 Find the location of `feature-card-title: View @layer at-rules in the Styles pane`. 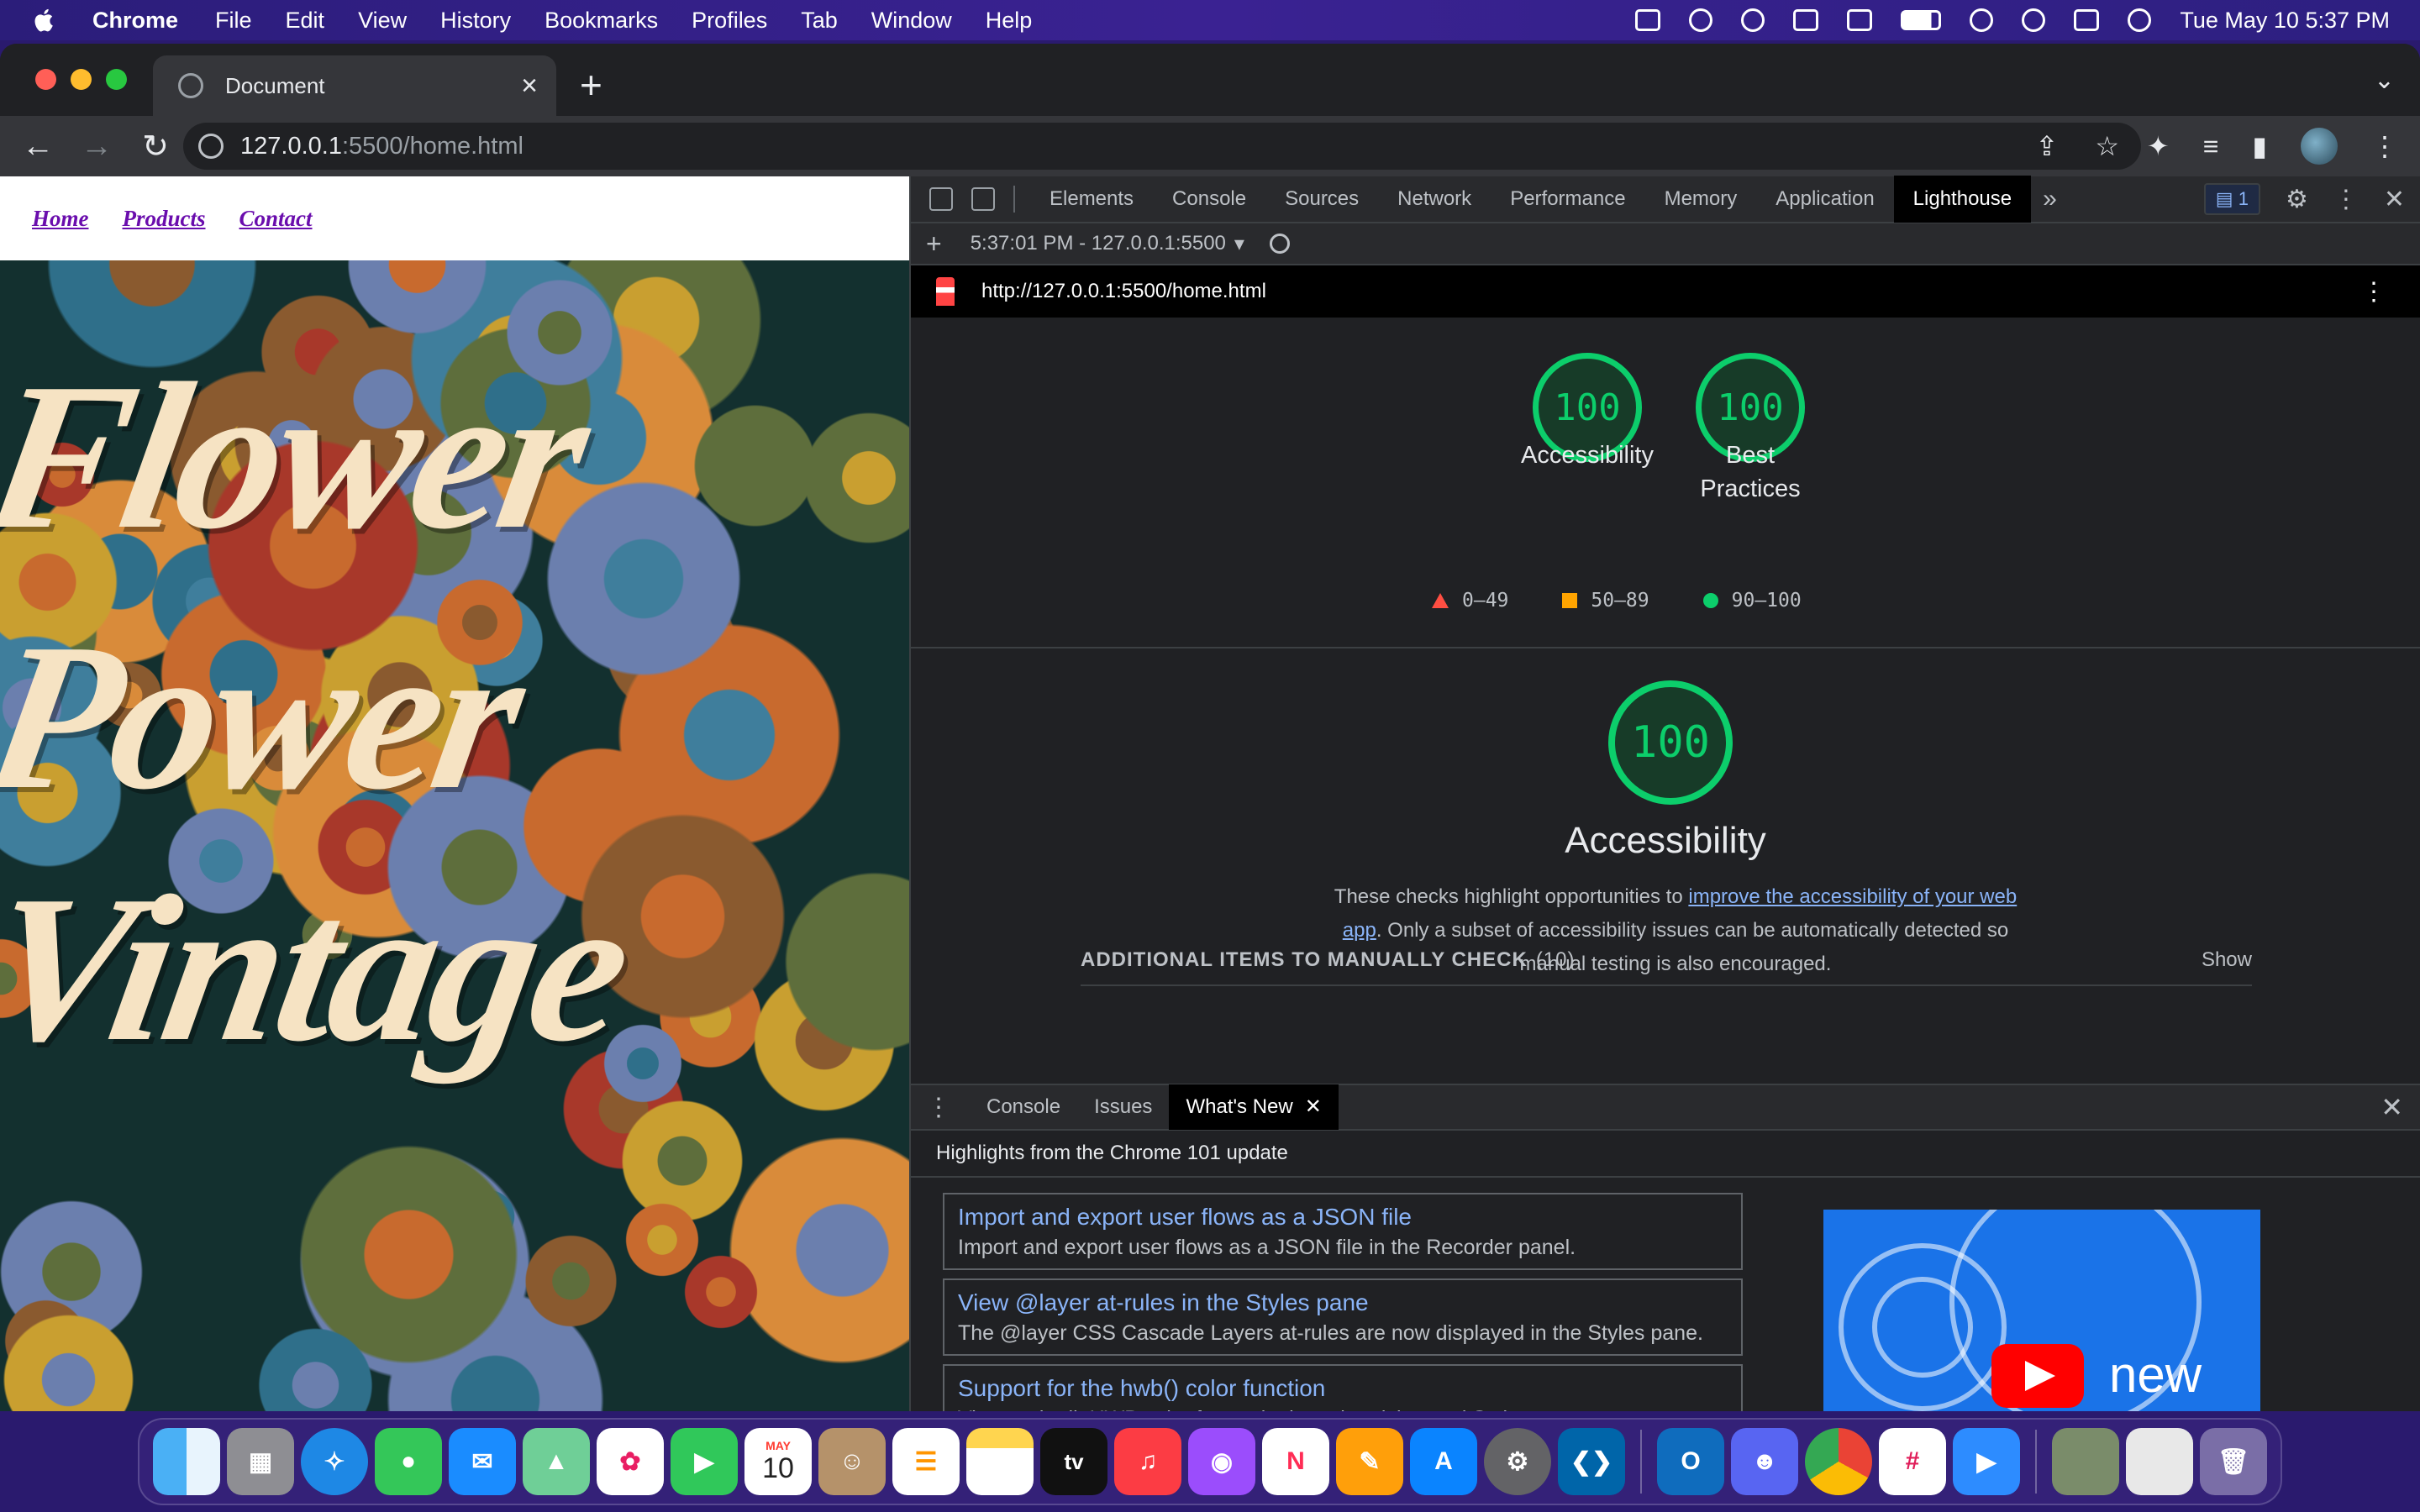

feature-card-title: View @layer at-rules in the Styles pane is located at coordinates (1343, 1303).